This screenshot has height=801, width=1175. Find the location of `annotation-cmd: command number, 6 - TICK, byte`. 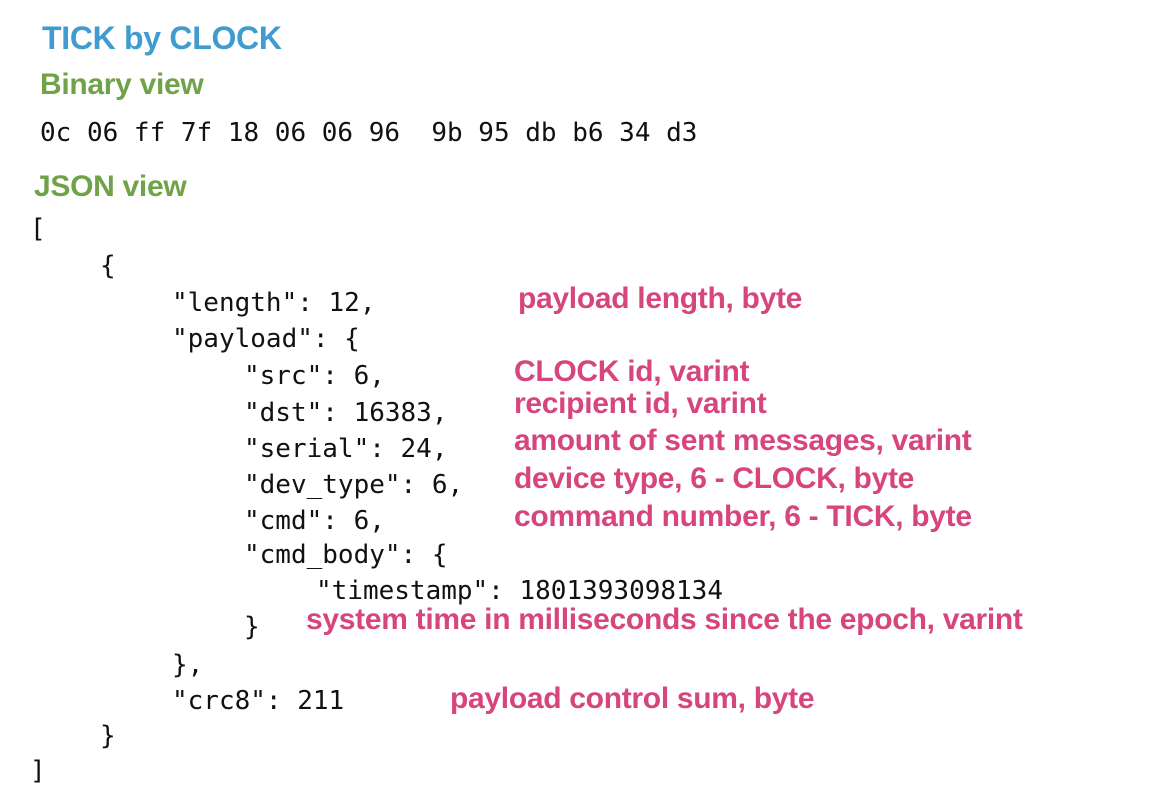

annotation-cmd: command number, 6 - TICK, byte is located at coordinates (743, 516).